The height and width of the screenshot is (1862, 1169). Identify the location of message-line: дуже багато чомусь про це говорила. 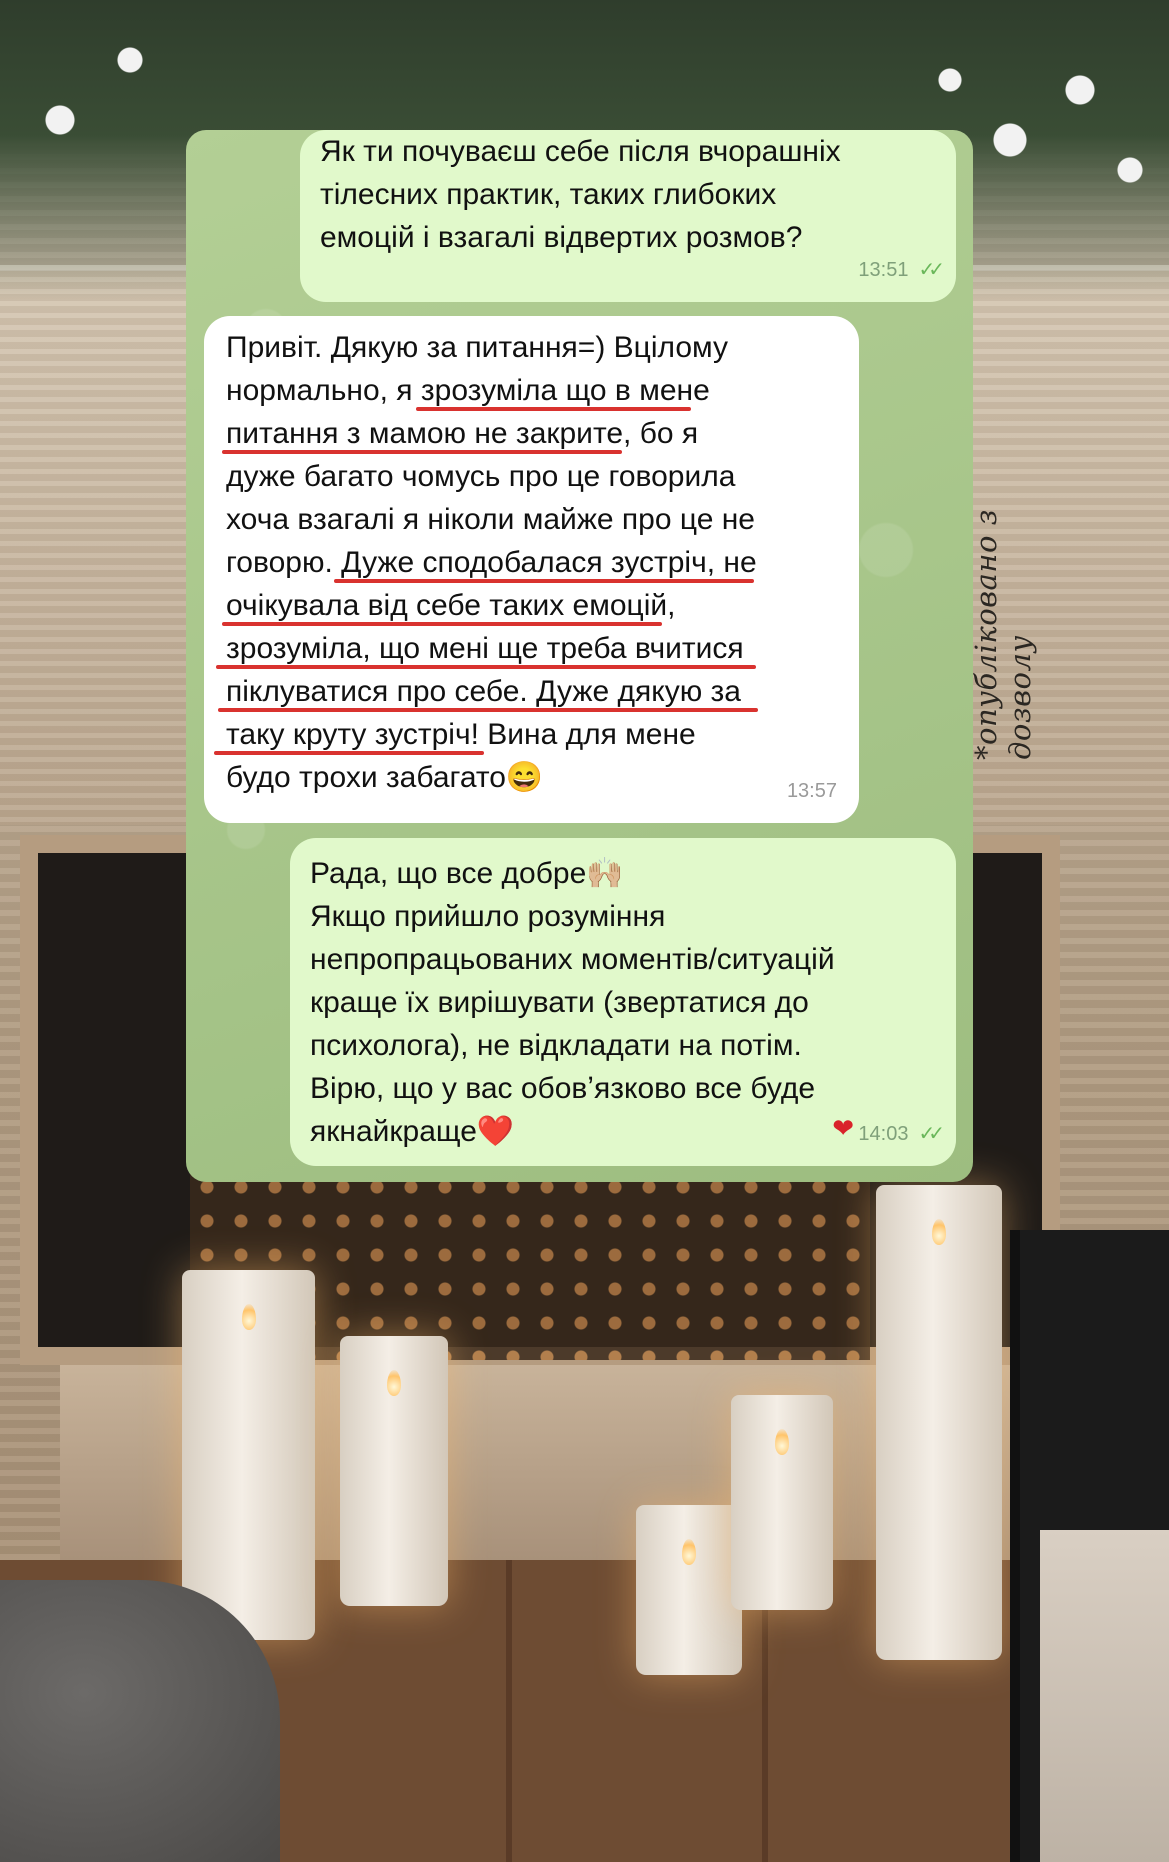
(481, 476).